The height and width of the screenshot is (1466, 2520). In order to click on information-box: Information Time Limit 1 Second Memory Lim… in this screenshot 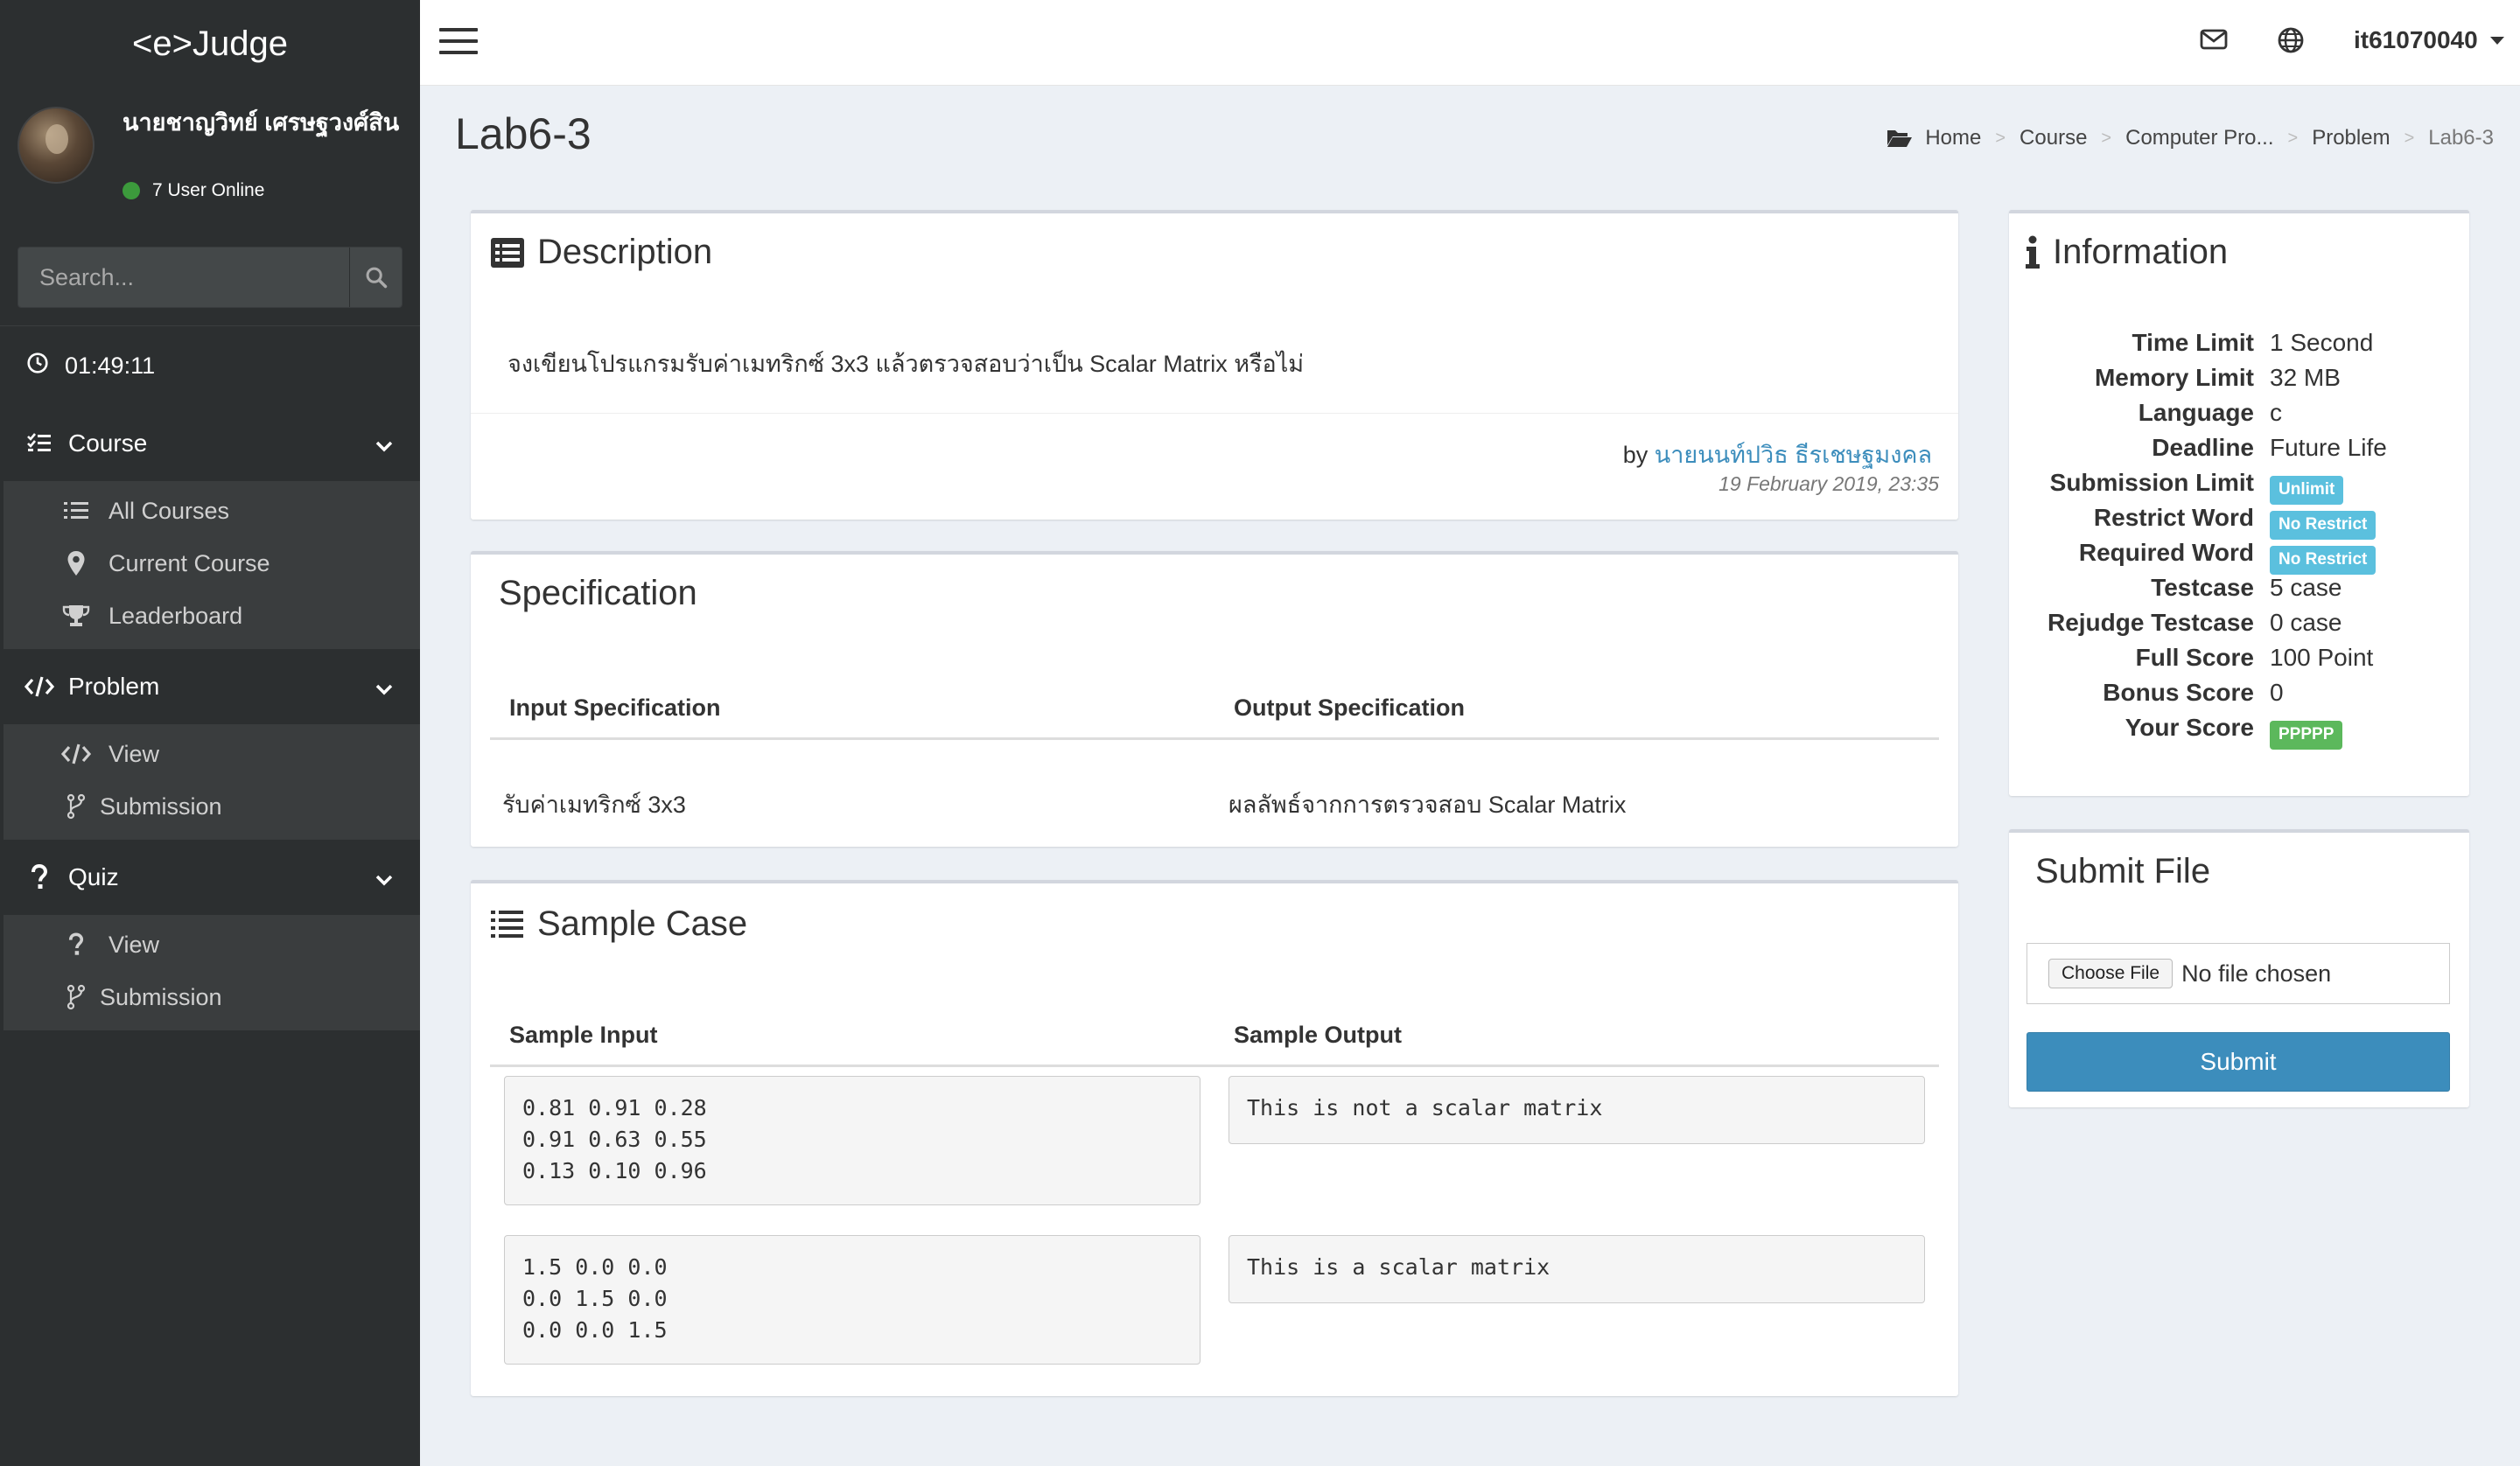, I will do `click(2239, 503)`.